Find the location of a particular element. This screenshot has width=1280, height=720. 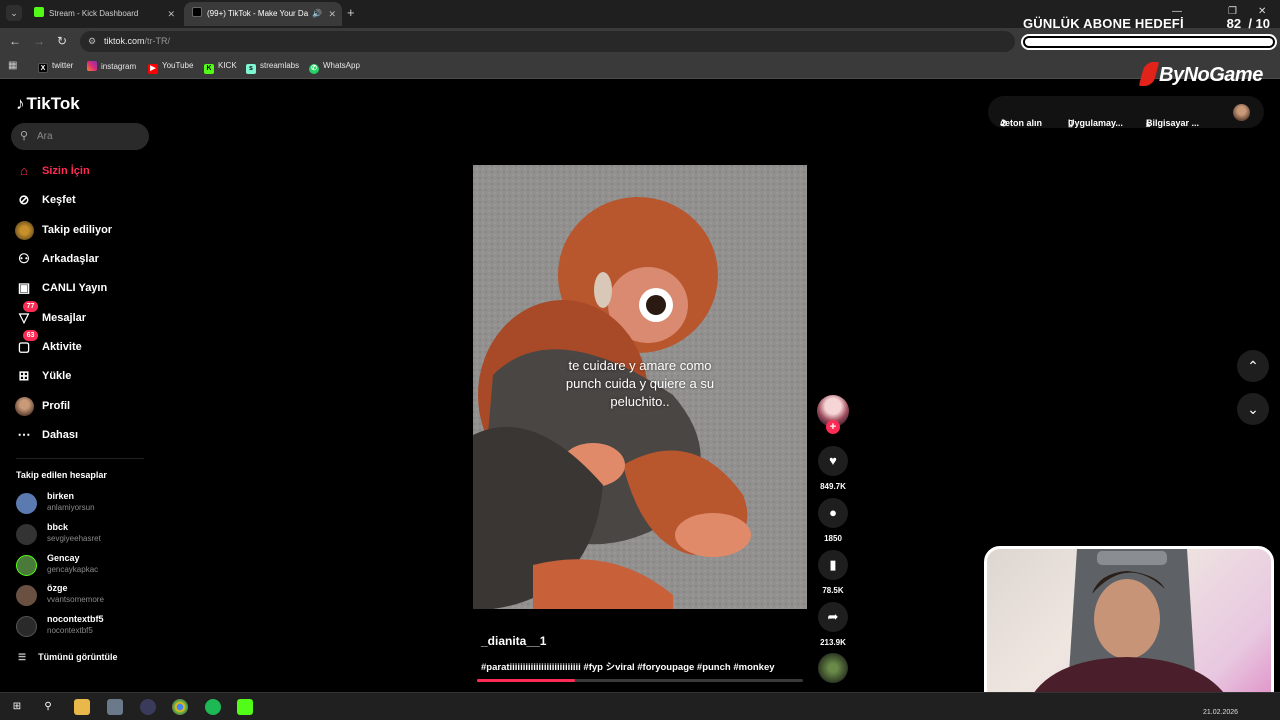

comment-button: ● is located at coordinates (833, 513).